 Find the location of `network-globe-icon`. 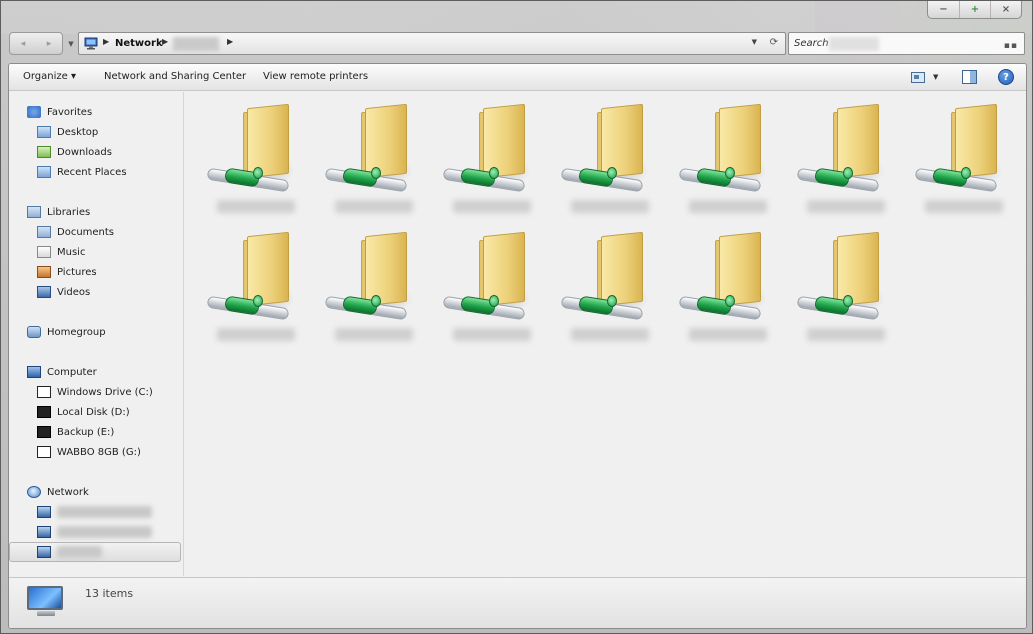

network-globe-icon is located at coordinates (34, 492).